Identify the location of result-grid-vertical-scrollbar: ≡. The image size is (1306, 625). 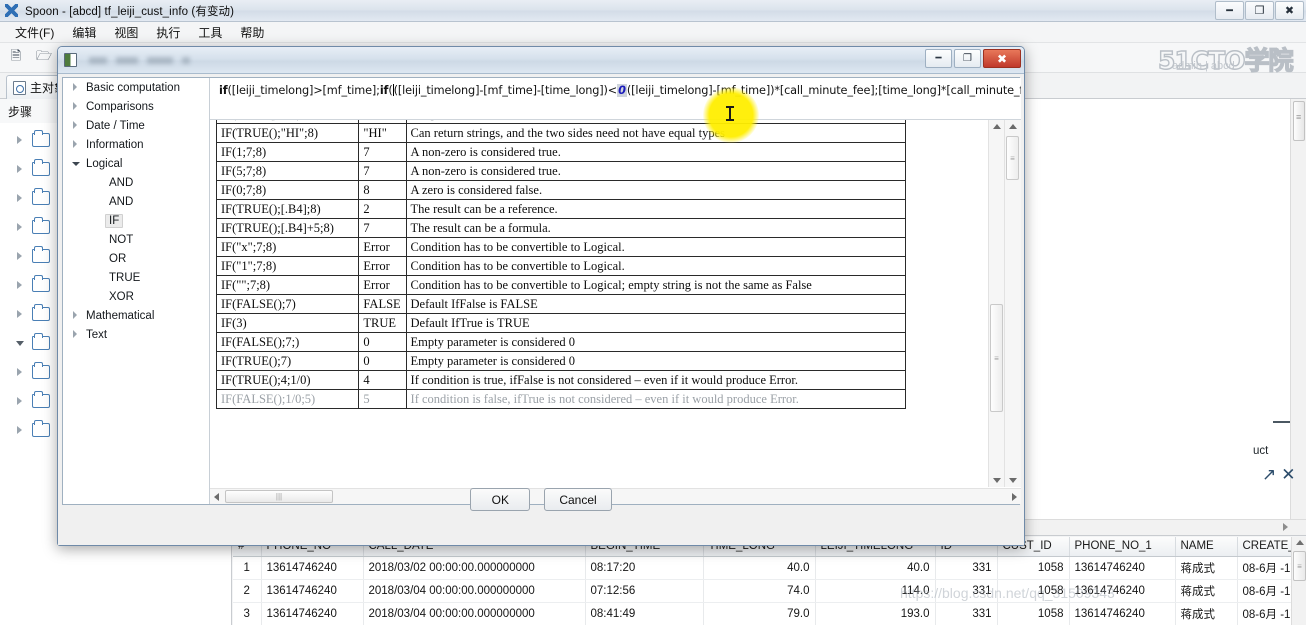
(1298, 581).